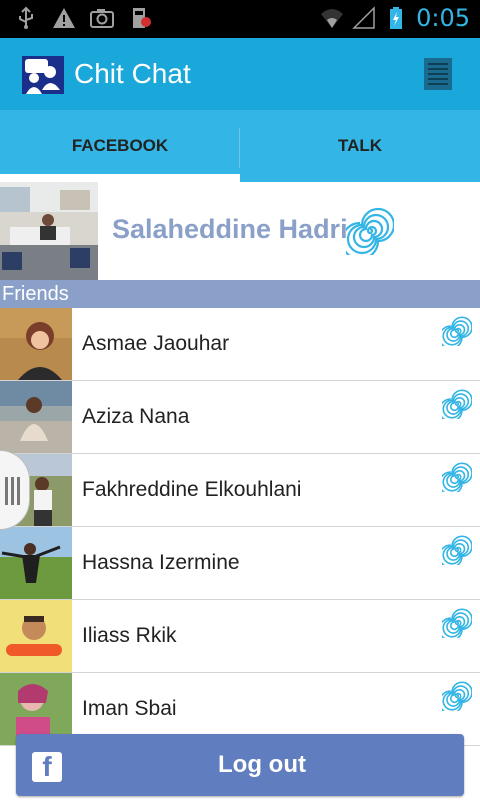 The image size is (480, 800). I want to click on signal-icon, so click(363, 17).